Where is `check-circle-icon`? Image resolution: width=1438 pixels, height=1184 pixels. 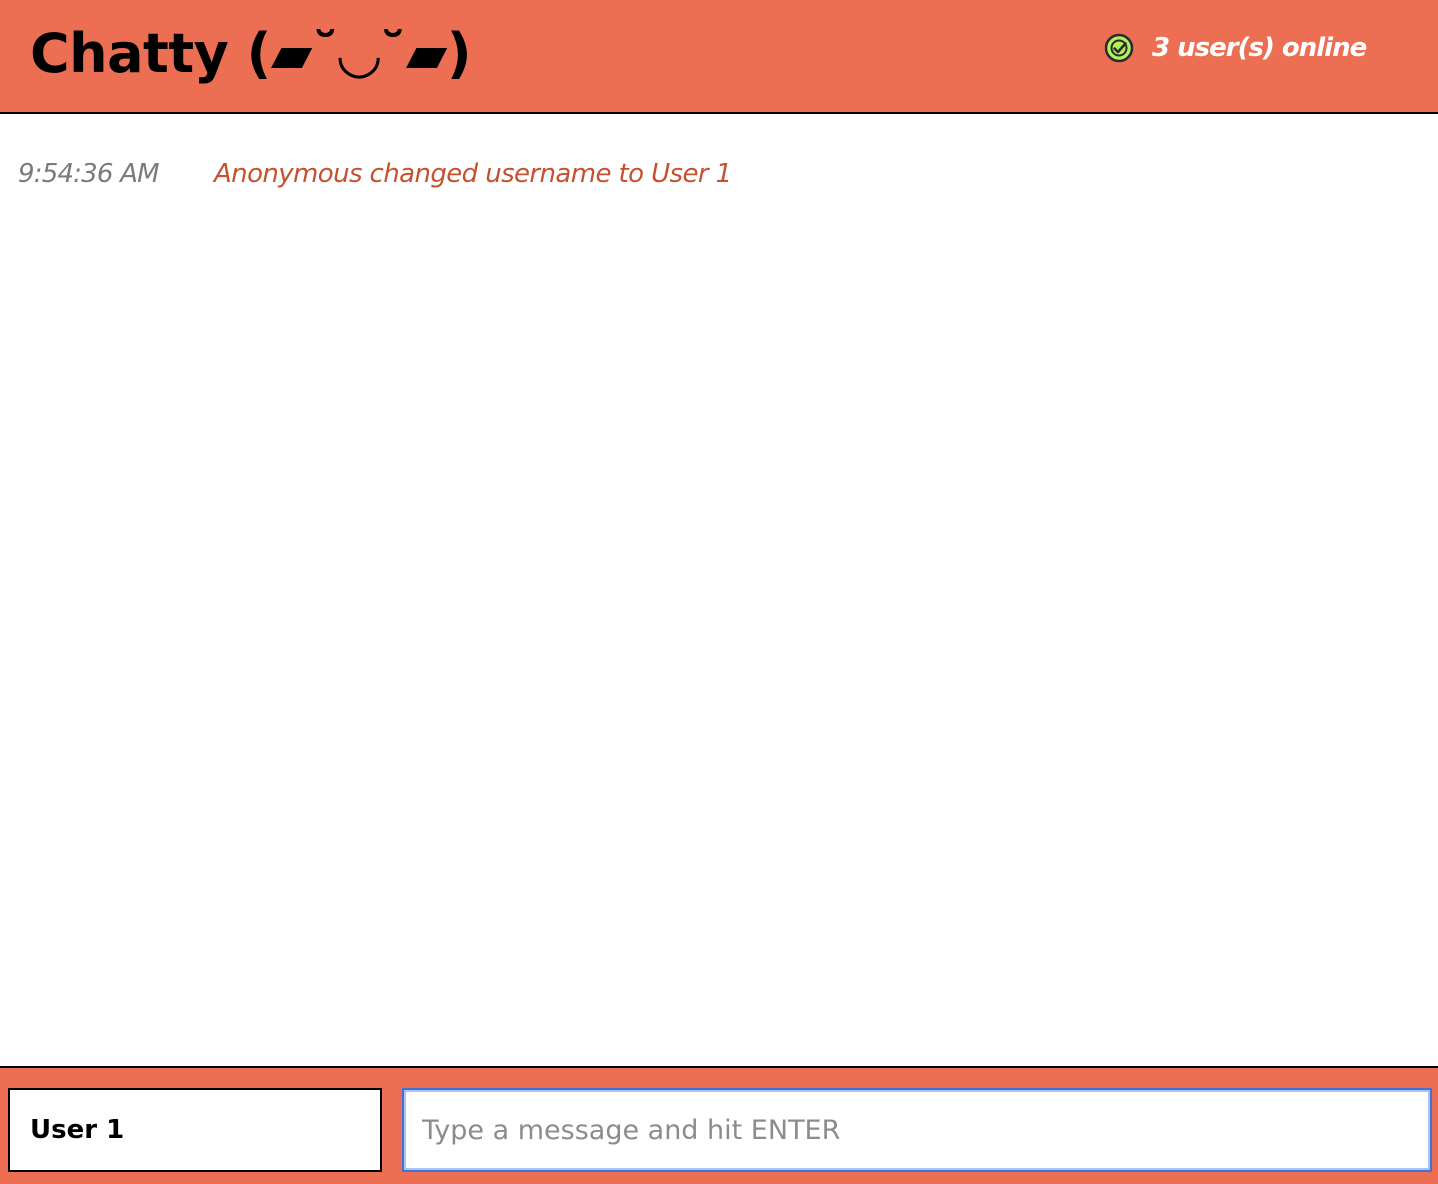
check-circle-icon is located at coordinates (1119, 48).